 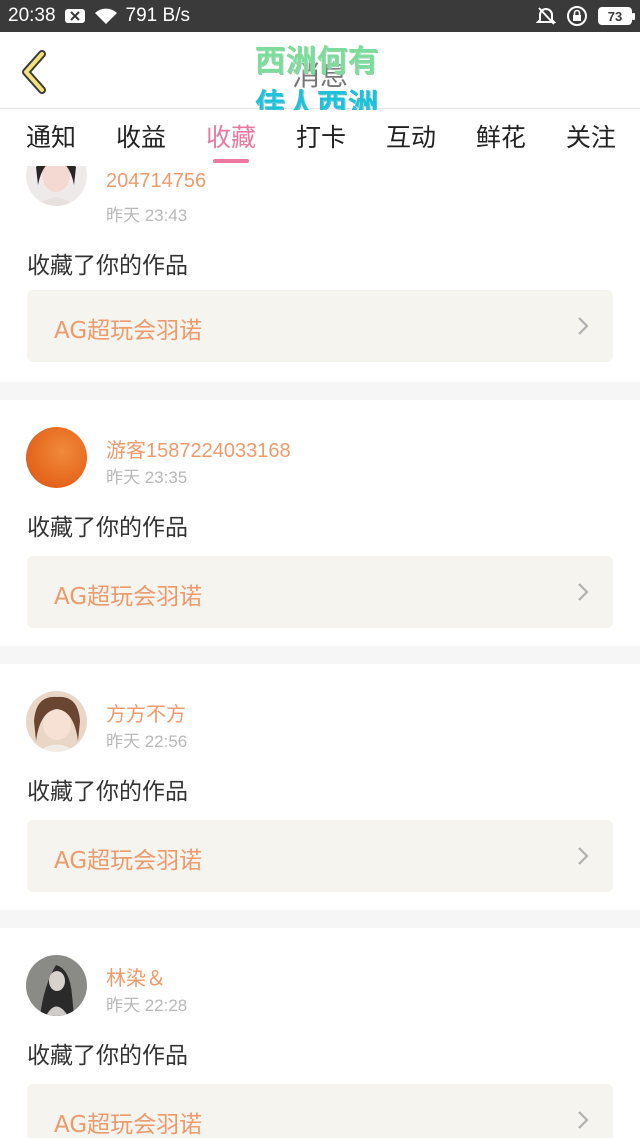 What do you see at coordinates (147, 741) in the screenshot?
I see `message-time: 昨天 22:56` at bounding box center [147, 741].